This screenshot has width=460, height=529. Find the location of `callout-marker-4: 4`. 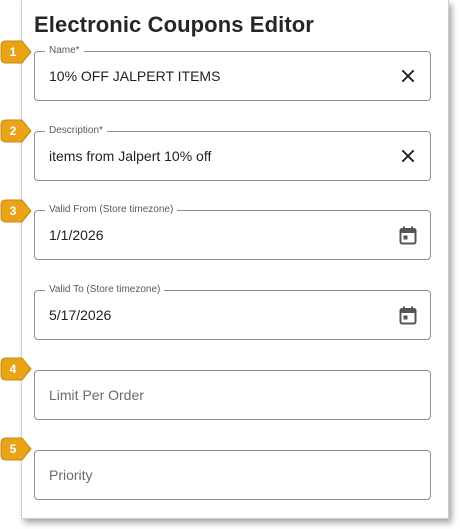

callout-marker-4: 4 is located at coordinates (16, 369).